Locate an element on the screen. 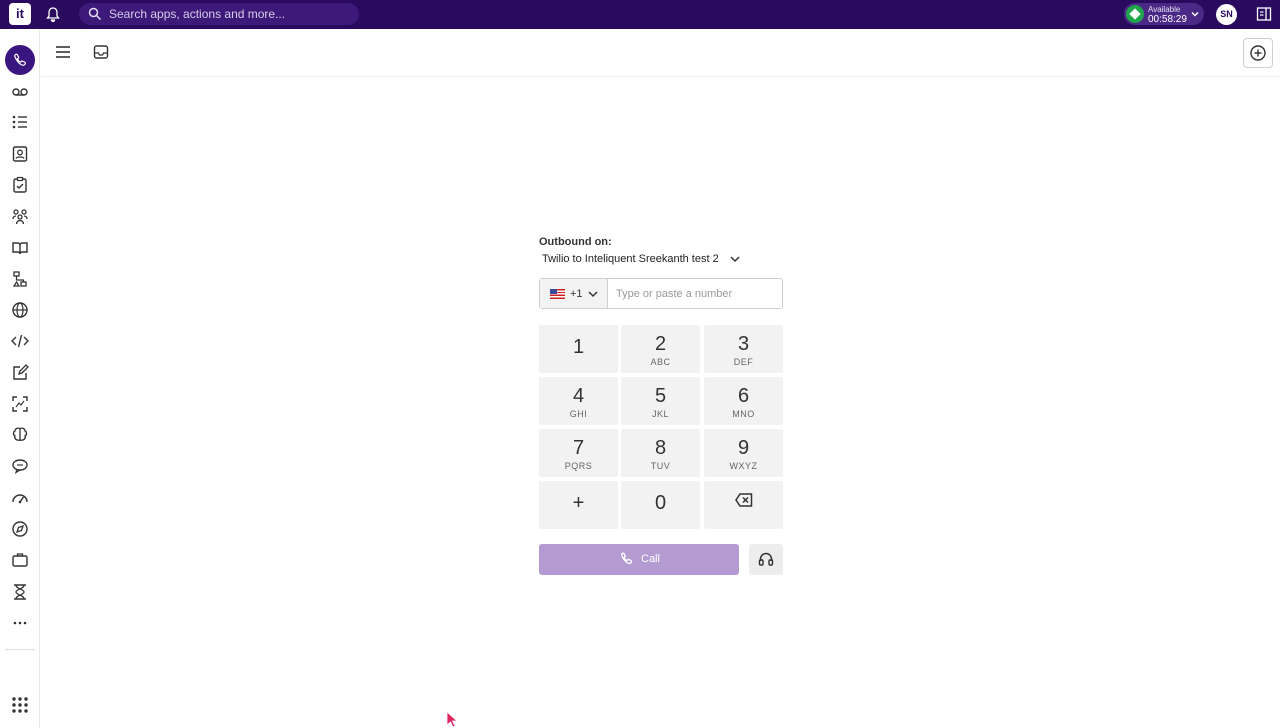 This screenshot has width=1280, height=728. available-status-icon is located at coordinates (1135, 14).